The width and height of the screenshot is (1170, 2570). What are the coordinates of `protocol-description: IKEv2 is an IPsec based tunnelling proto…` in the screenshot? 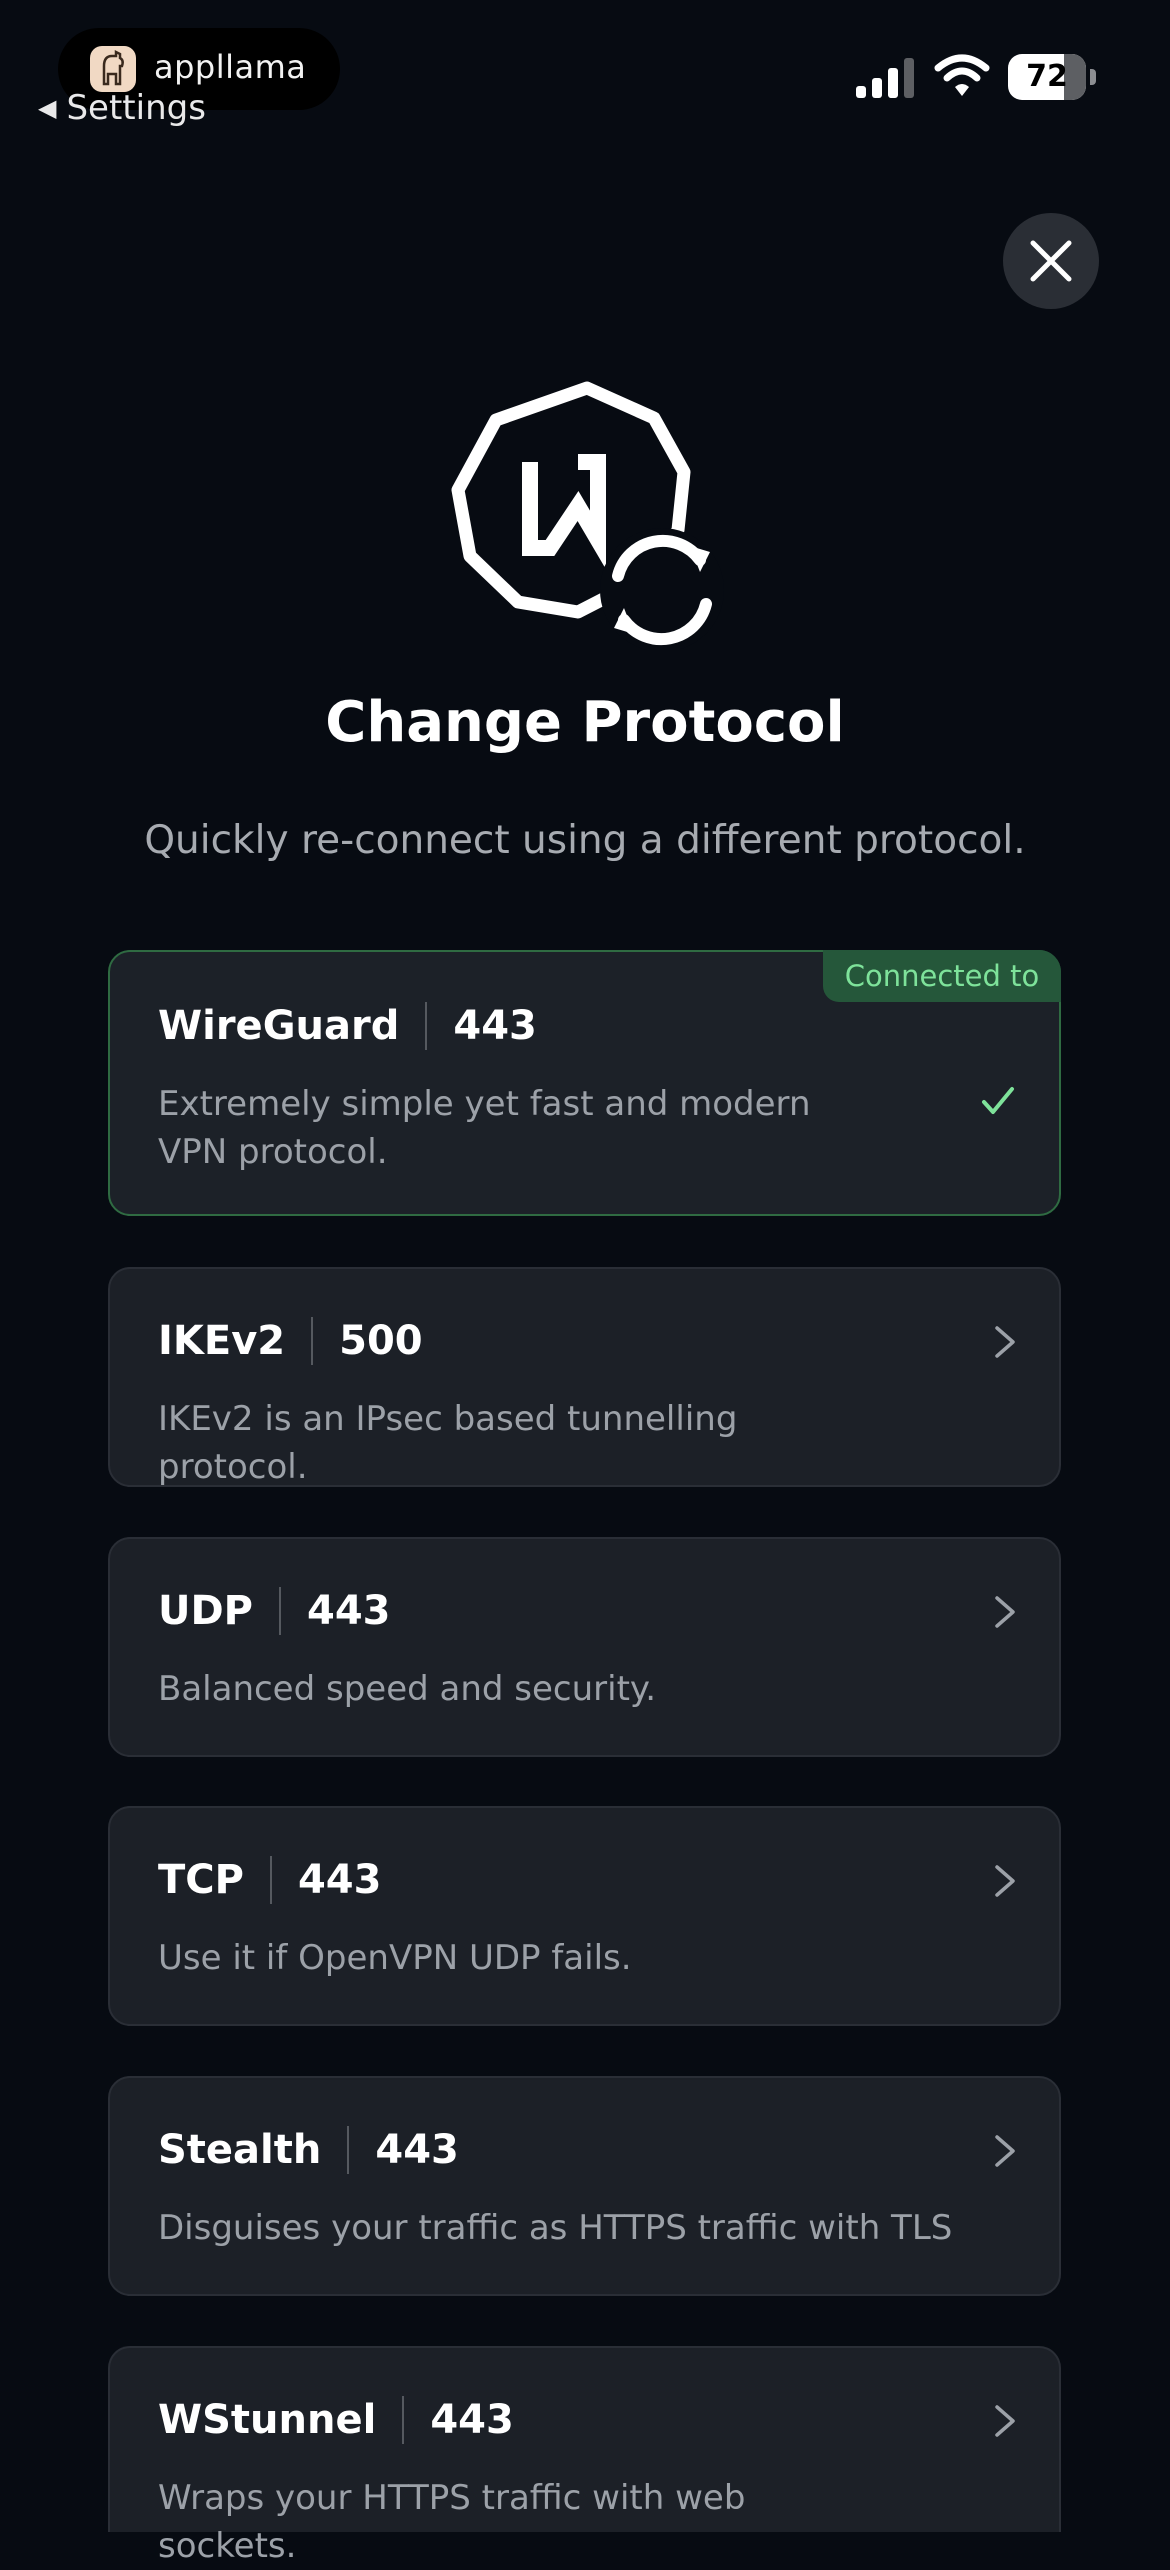 It's located at (448, 1443).